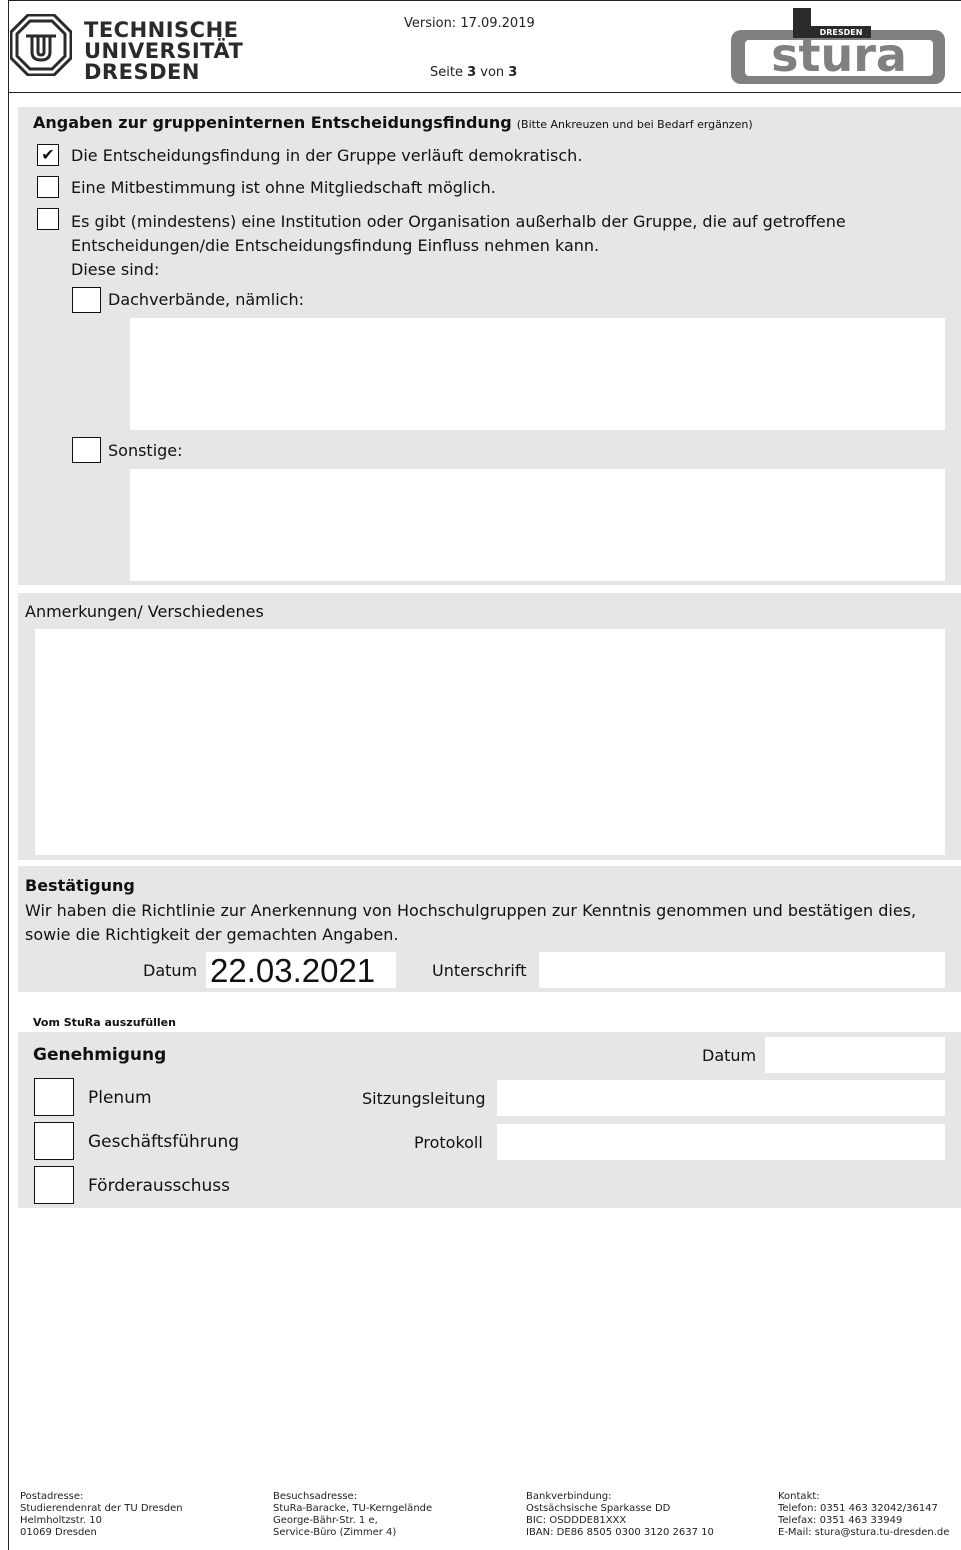  What do you see at coordinates (164, 51) in the screenshot?
I see `tu-logo-line-2: UNIVERSITÄT` at bounding box center [164, 51].